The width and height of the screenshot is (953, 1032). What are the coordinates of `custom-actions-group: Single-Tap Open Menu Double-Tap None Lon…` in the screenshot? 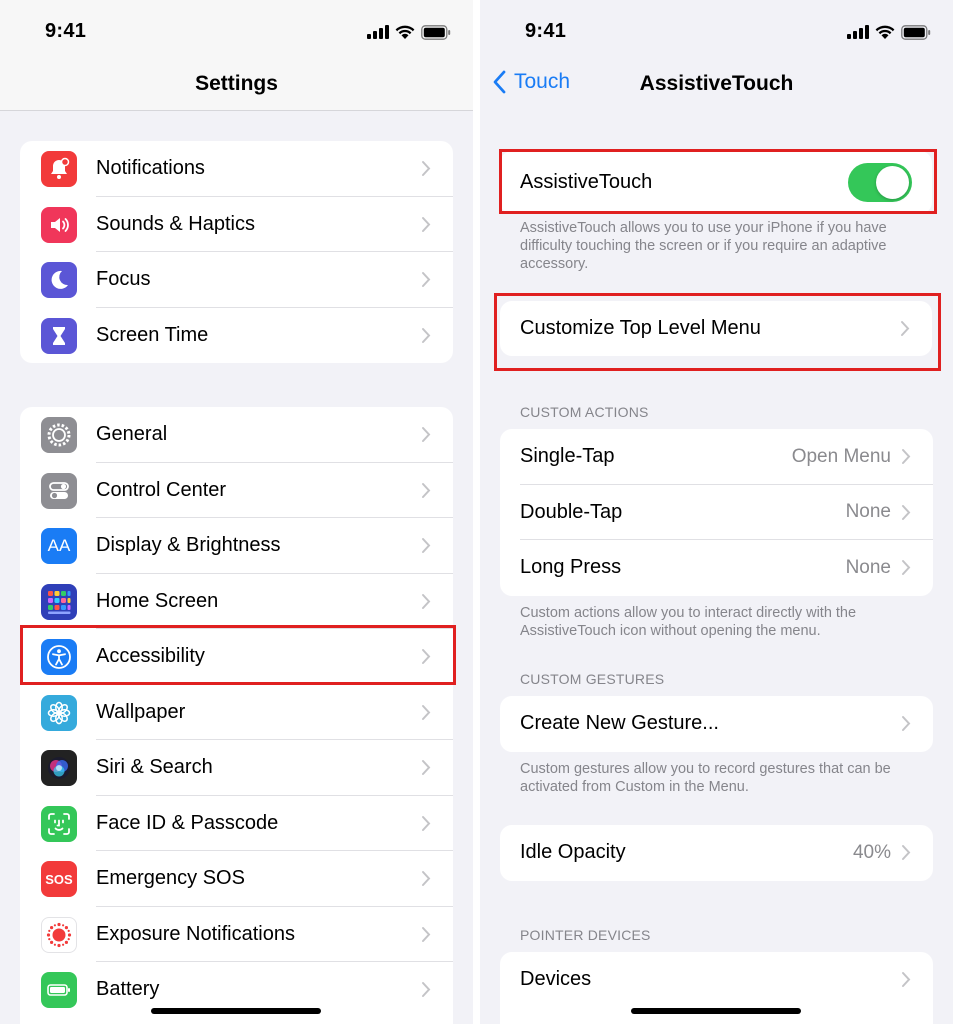 It's located at (716, 512).